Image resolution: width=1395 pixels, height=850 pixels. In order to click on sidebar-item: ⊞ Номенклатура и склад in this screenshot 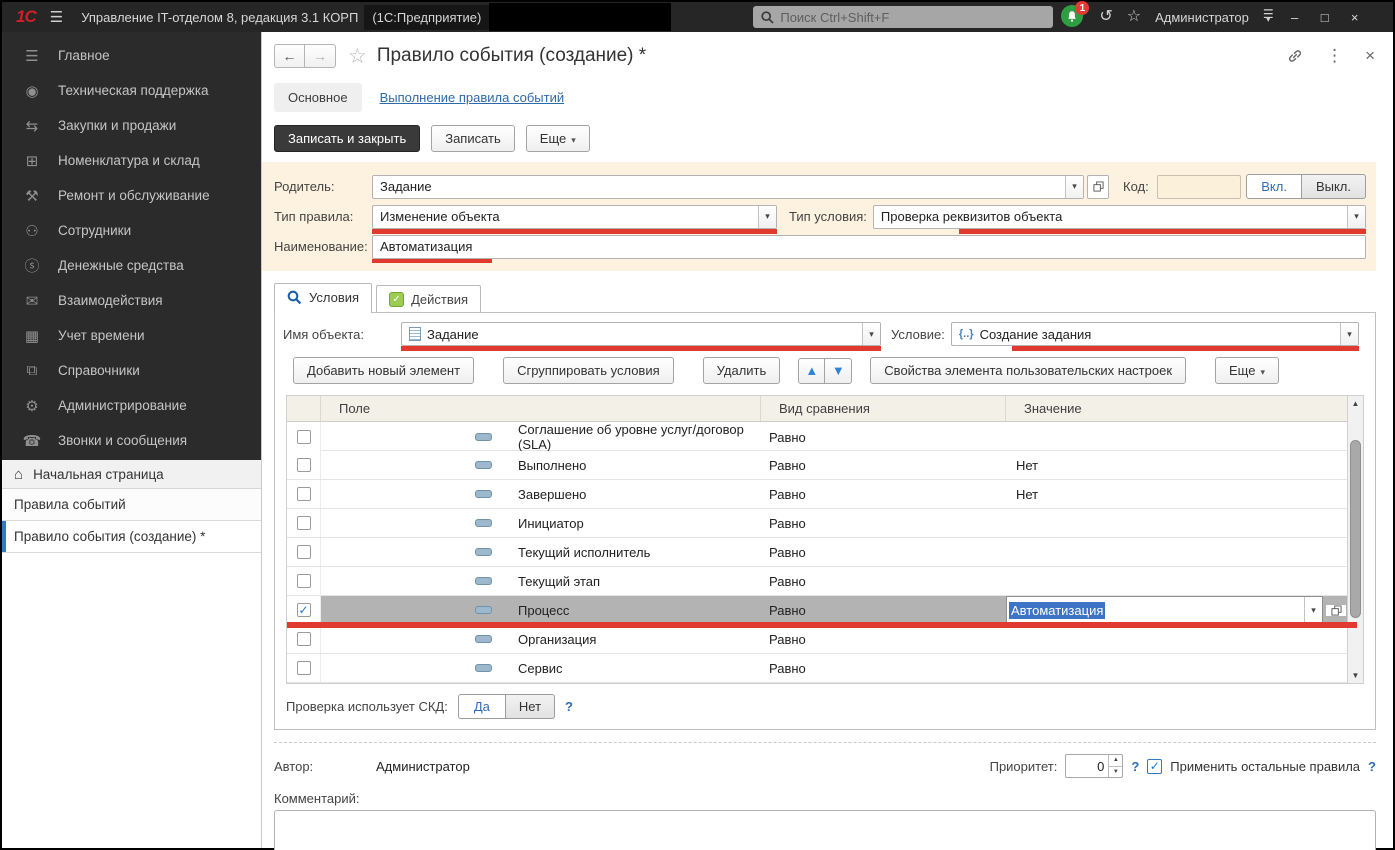, I will do `click(131, 160)`.